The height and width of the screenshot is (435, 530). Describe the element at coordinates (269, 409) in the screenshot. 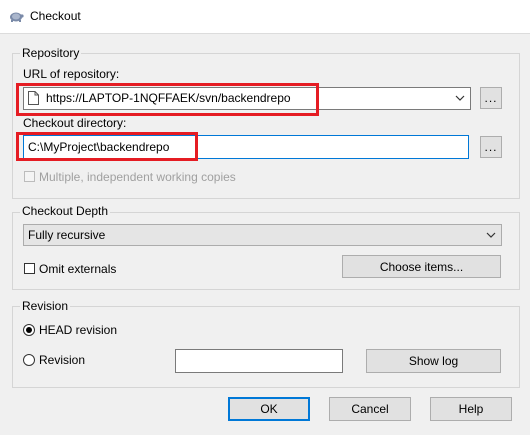

I see `ok-button: OK` at that location.